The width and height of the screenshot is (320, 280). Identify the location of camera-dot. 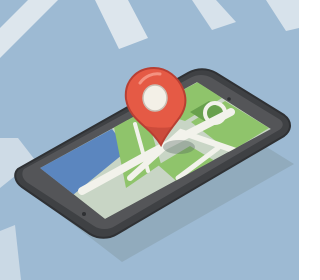
(229, 99).